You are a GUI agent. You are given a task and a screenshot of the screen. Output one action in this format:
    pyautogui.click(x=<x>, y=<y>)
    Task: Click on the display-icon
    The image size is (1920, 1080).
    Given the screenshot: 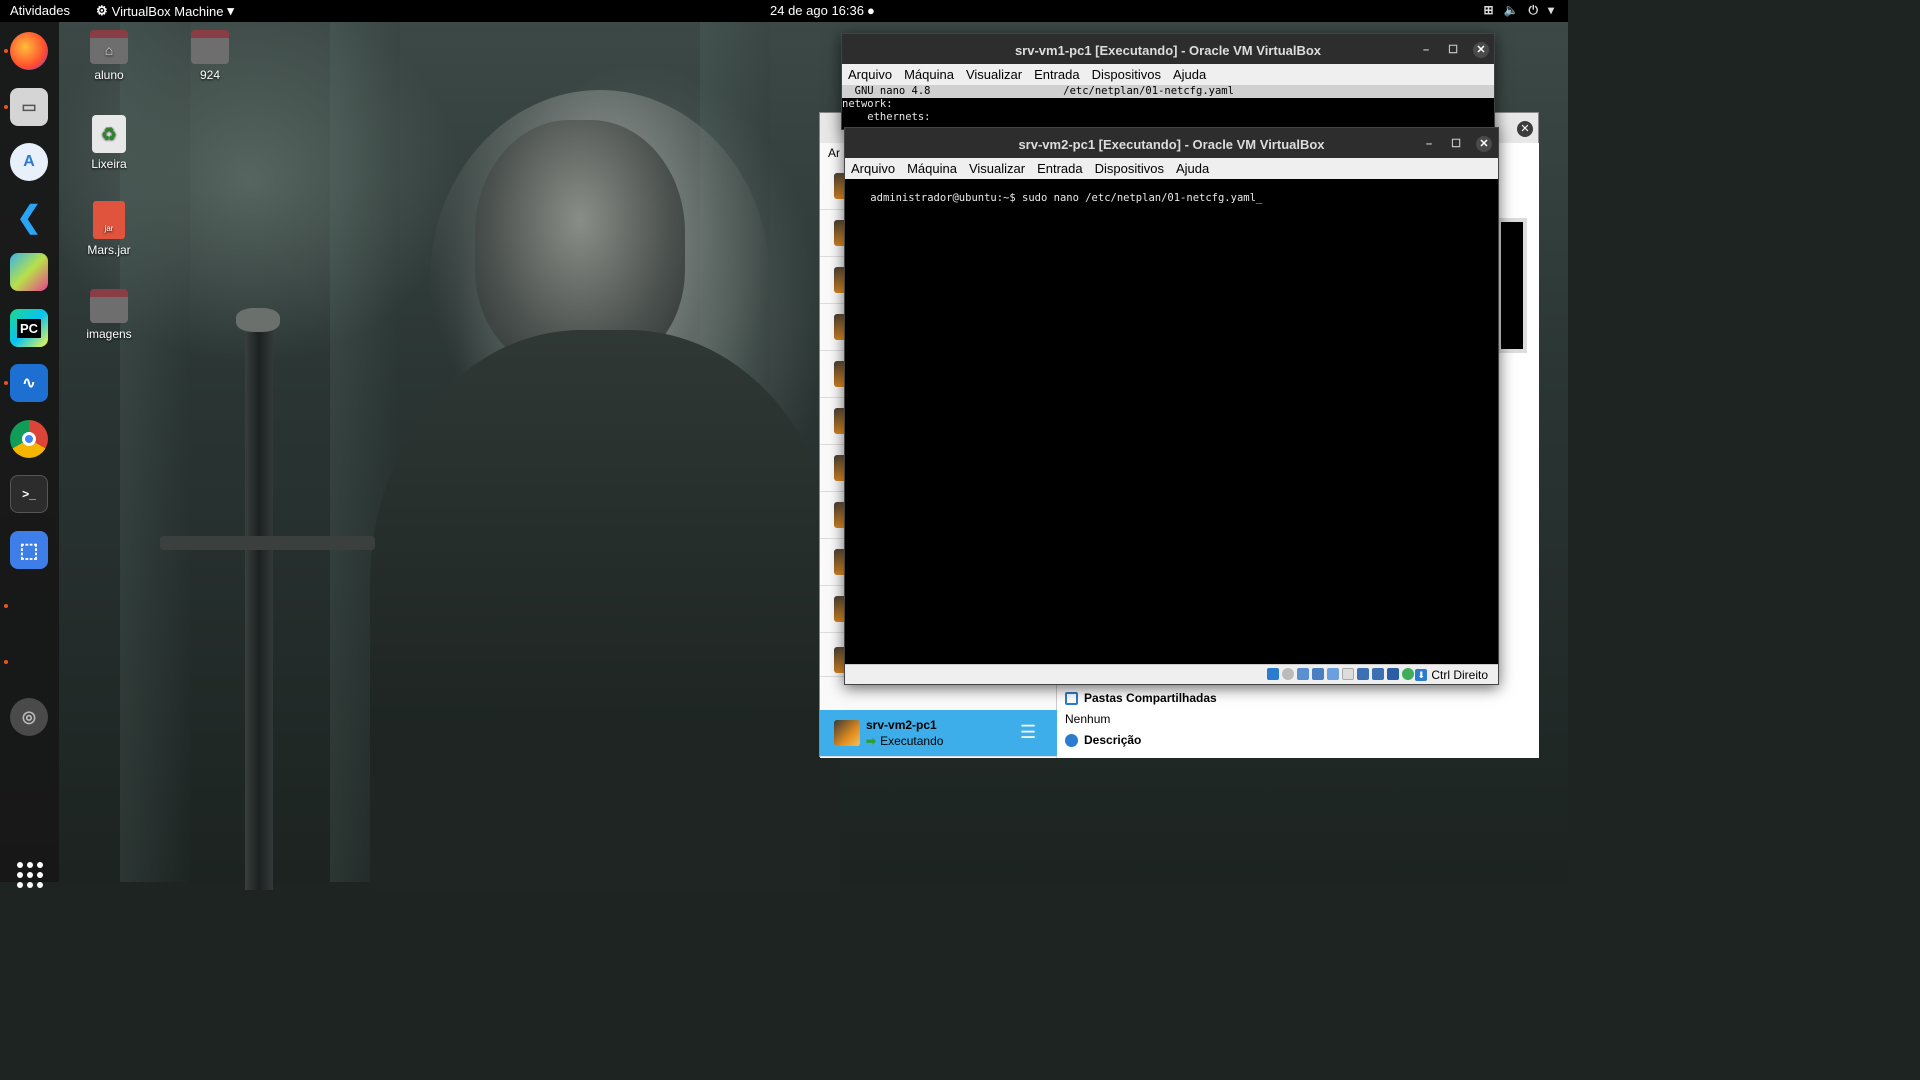 What is the action you would take?
    pyautogui.click(x=1363, y=674)
    